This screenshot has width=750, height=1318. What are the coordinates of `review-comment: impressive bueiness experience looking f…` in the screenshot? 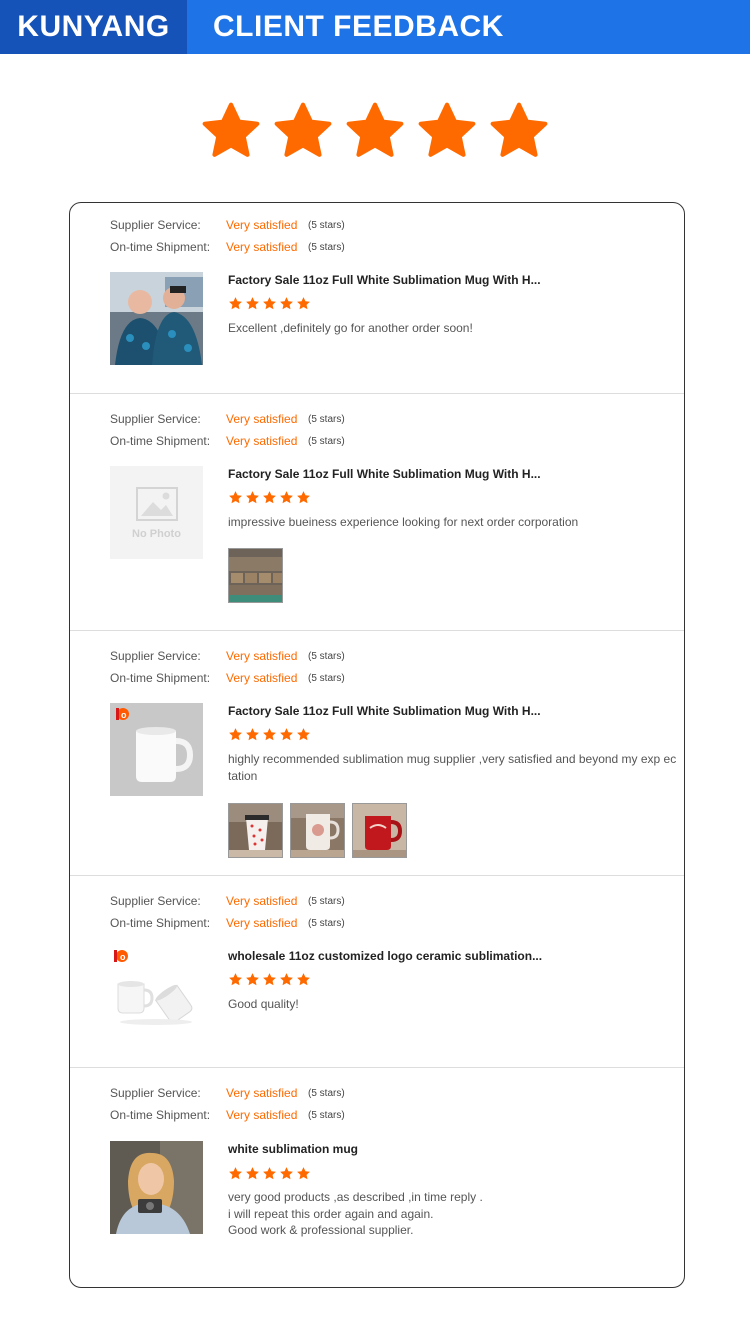 It's located at (403, 522).